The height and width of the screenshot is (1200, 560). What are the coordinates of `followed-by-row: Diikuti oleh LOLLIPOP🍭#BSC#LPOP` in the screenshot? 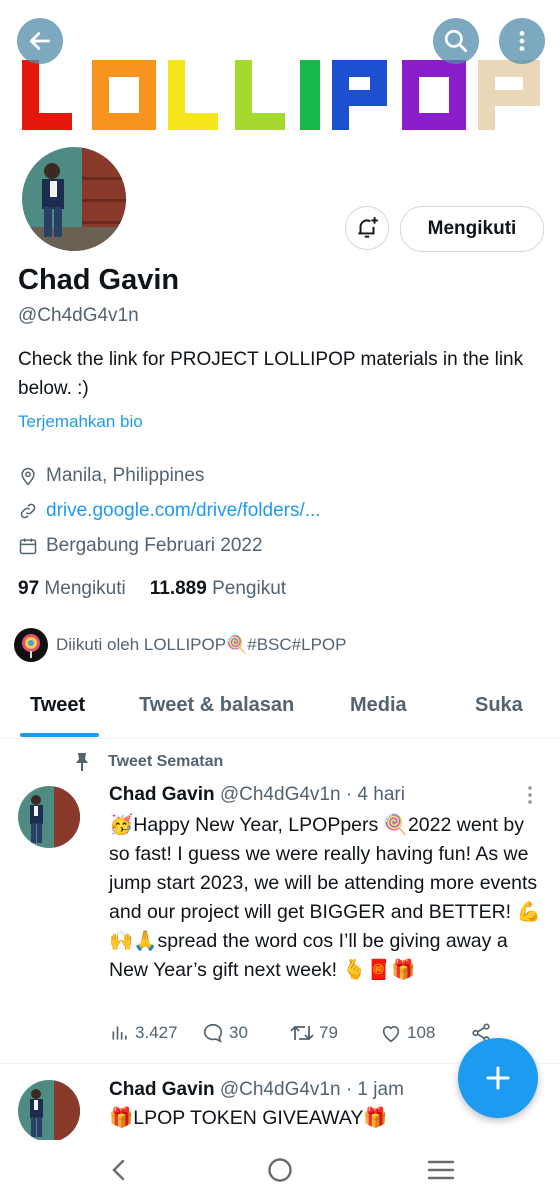 It's located at (180, 645).